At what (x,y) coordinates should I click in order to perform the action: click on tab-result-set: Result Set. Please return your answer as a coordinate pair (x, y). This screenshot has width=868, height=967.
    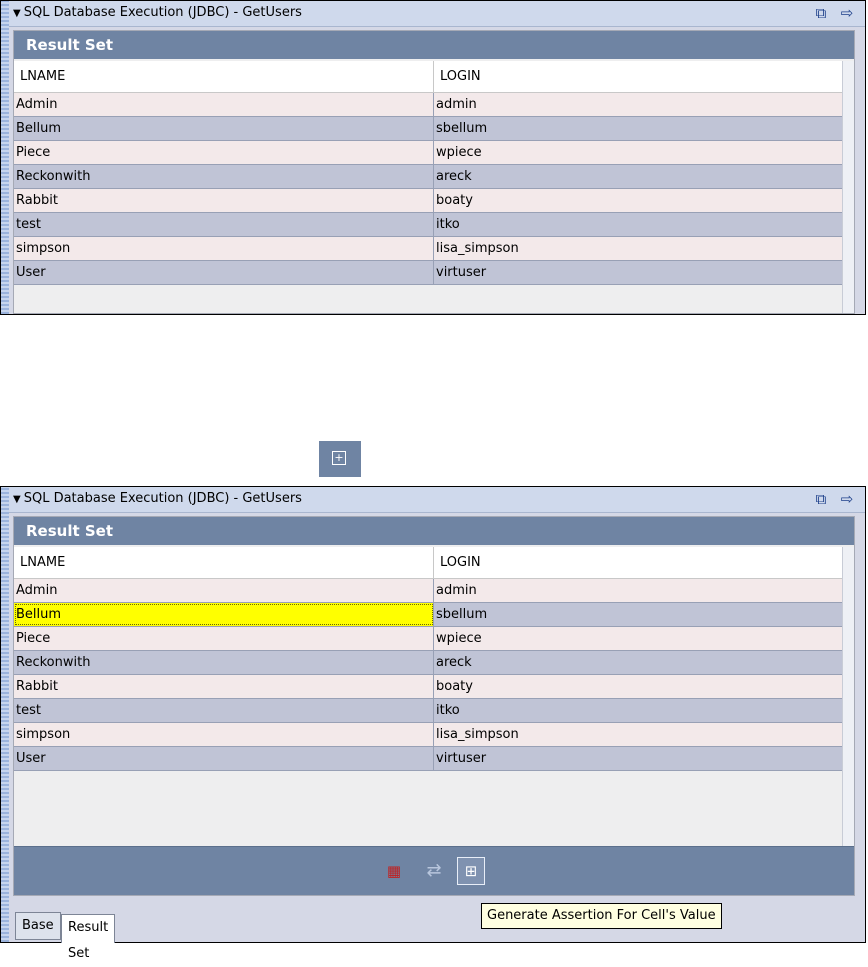
    Looking at the image, I should click on (88, 937).